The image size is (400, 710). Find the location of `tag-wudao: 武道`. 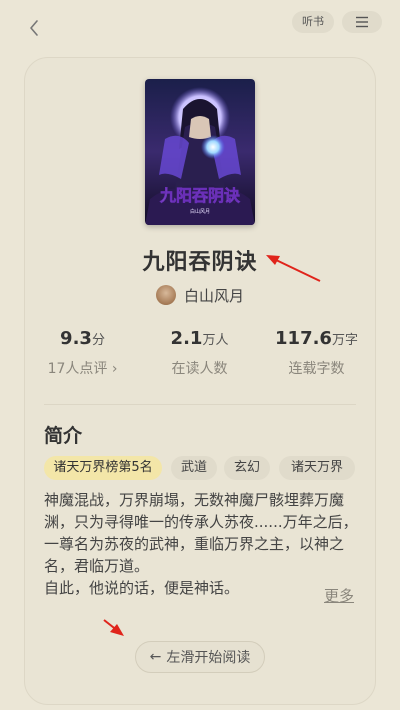

tag-wudao: 武道 is located at coordinates (194, 468).